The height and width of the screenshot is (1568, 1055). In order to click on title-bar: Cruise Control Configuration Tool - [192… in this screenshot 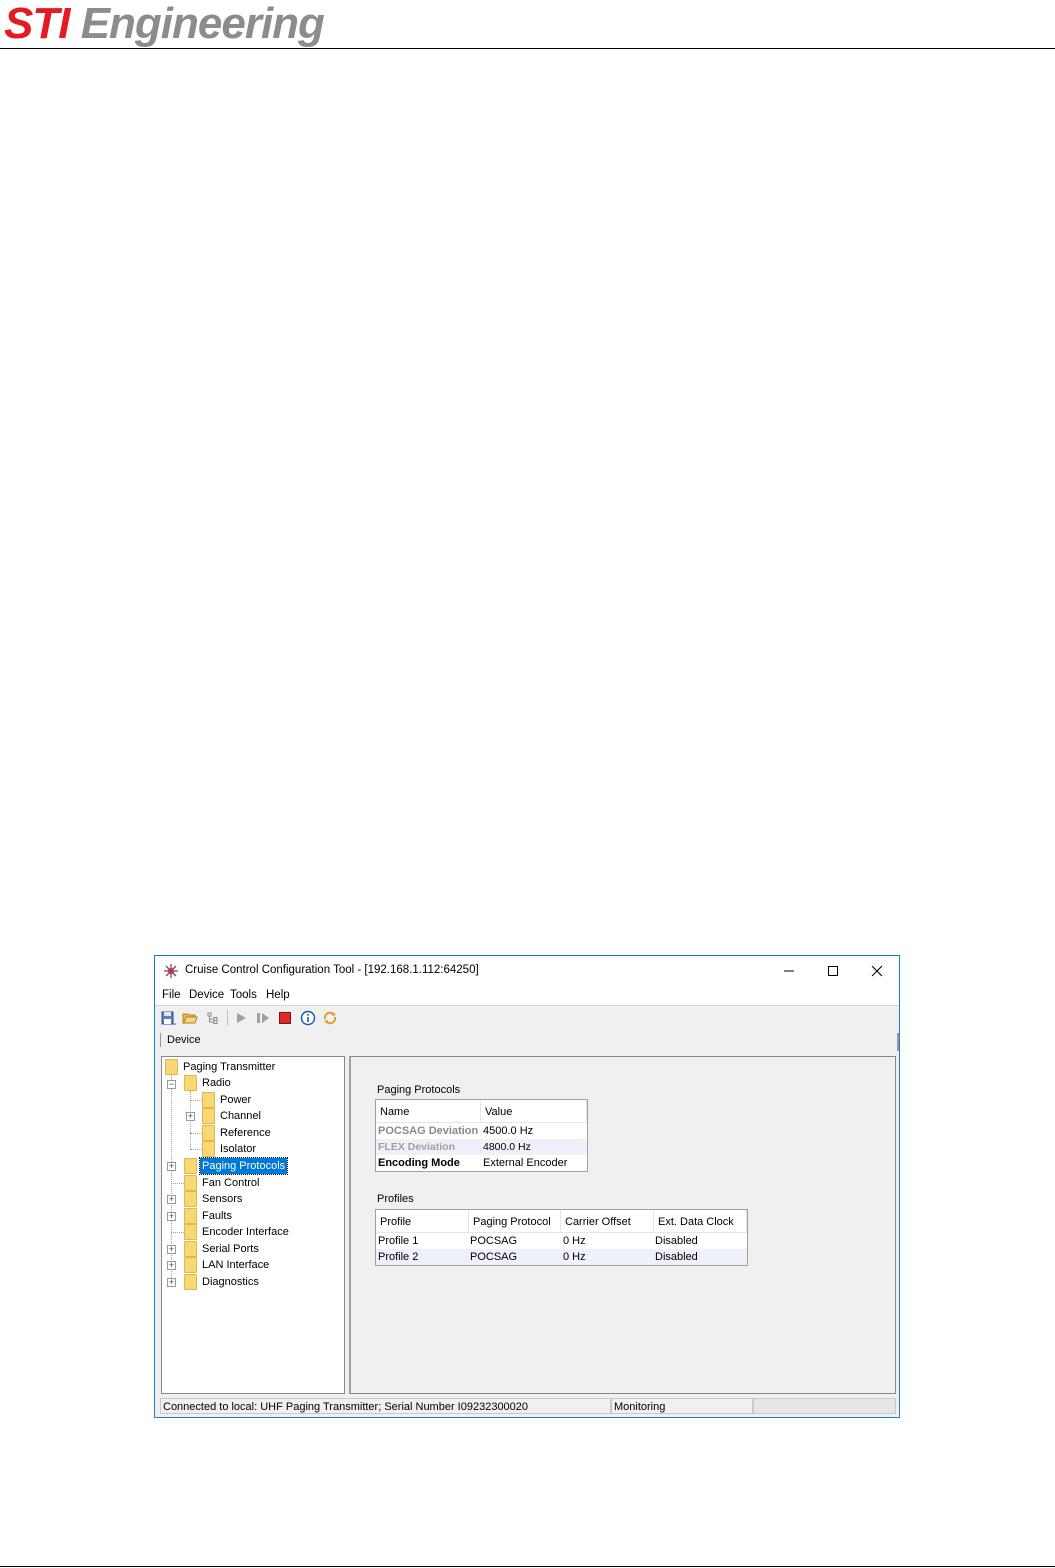, I will do `click(527, 970)`.